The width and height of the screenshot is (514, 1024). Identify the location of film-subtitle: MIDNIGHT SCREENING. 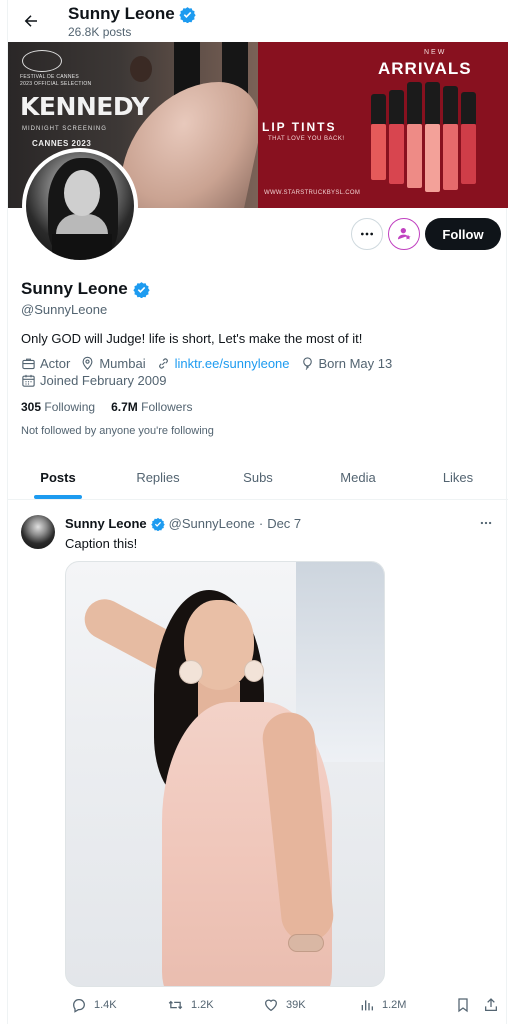
(64, 129).